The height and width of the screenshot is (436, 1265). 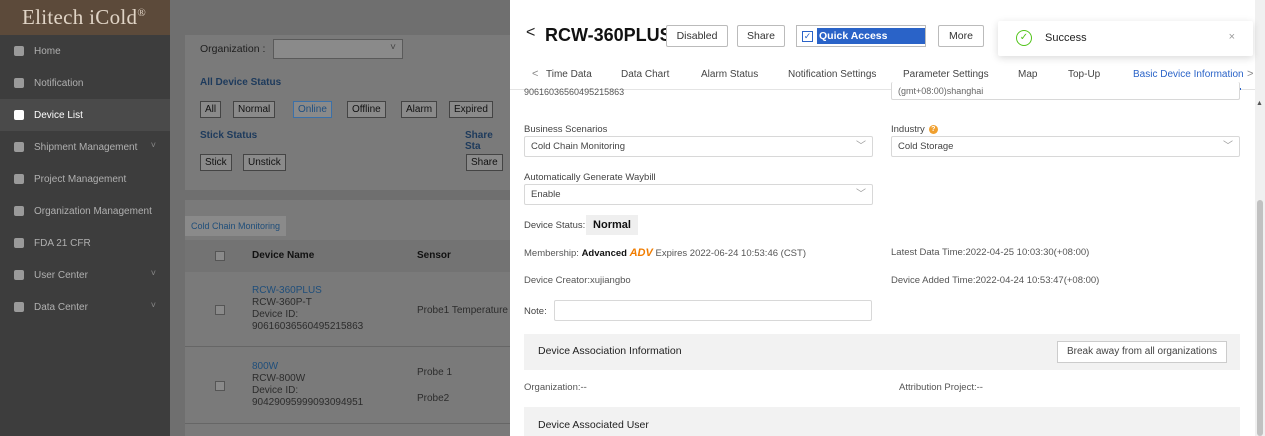 What do you see at coordinates (832, 74) in the screenshot?
I see `tab-notification-settings: Notification Settings` at bounding box center [832, 74].